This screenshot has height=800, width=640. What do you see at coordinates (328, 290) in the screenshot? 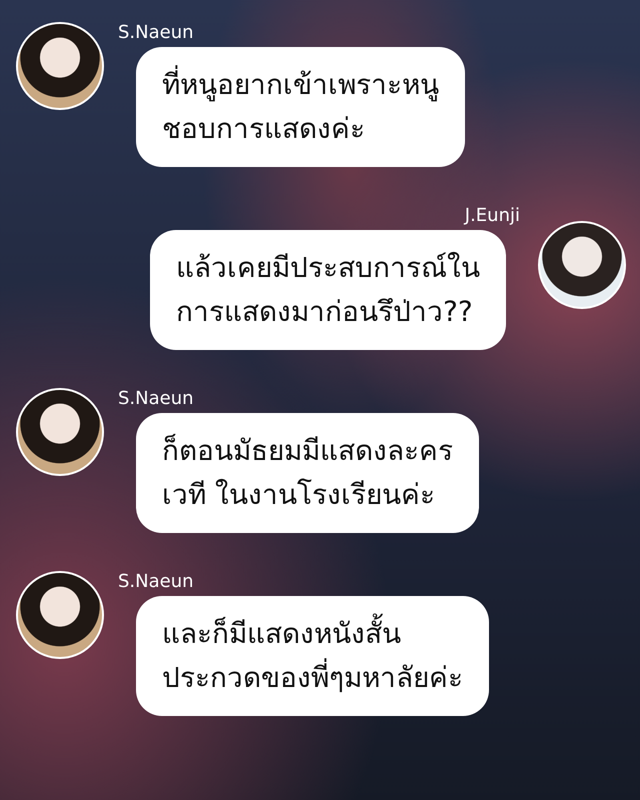
I see `message-bubble: แล้วเคยมีประสบการณ์ใน การแสดงมาก่อนรึป่าว??` at bounding box center [328, 290].